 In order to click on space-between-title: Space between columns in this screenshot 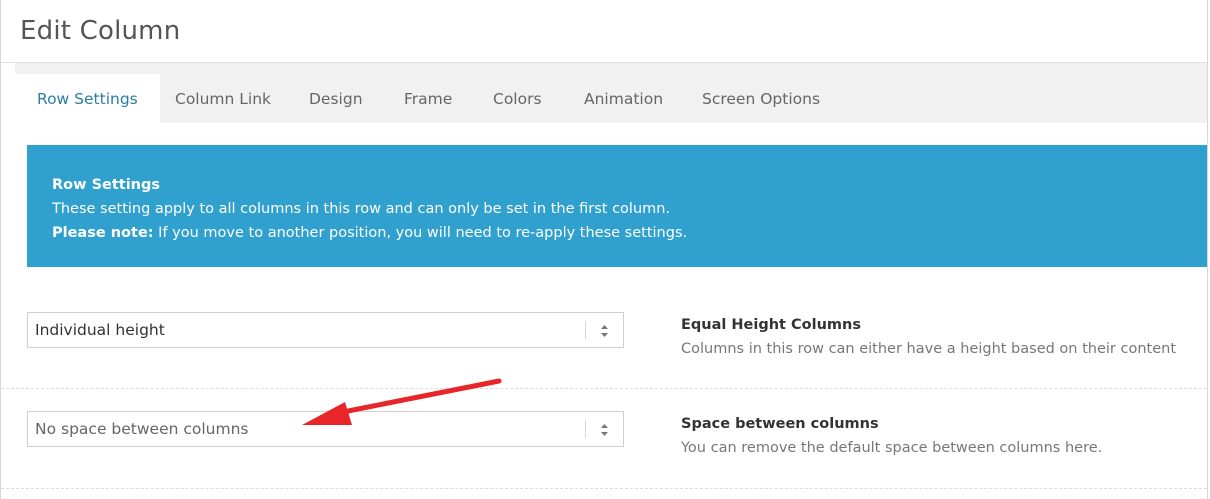, I will do `click(780, 424)`.